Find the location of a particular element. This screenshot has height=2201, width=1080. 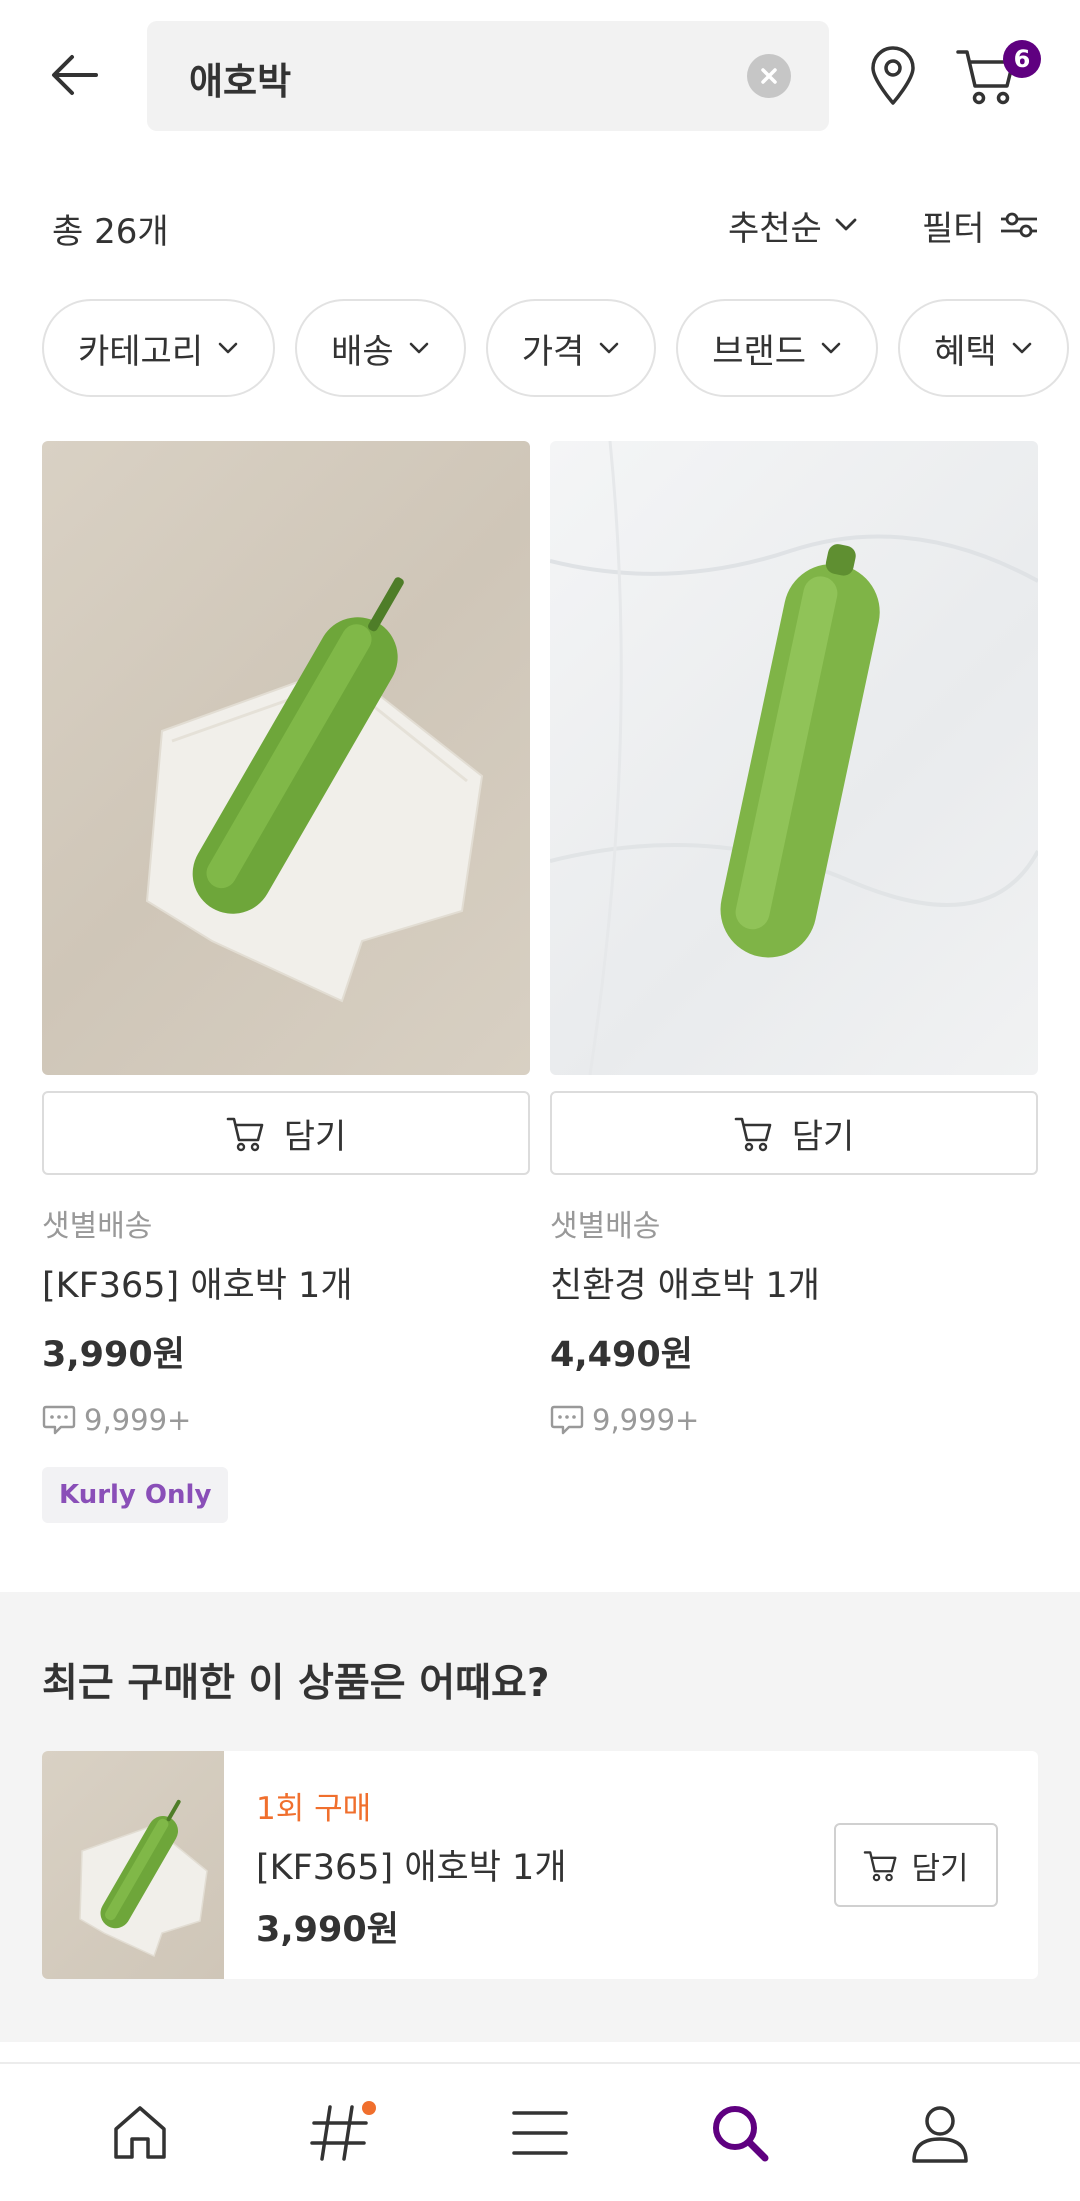

nav-menu is located at coordinates (540, 2133).